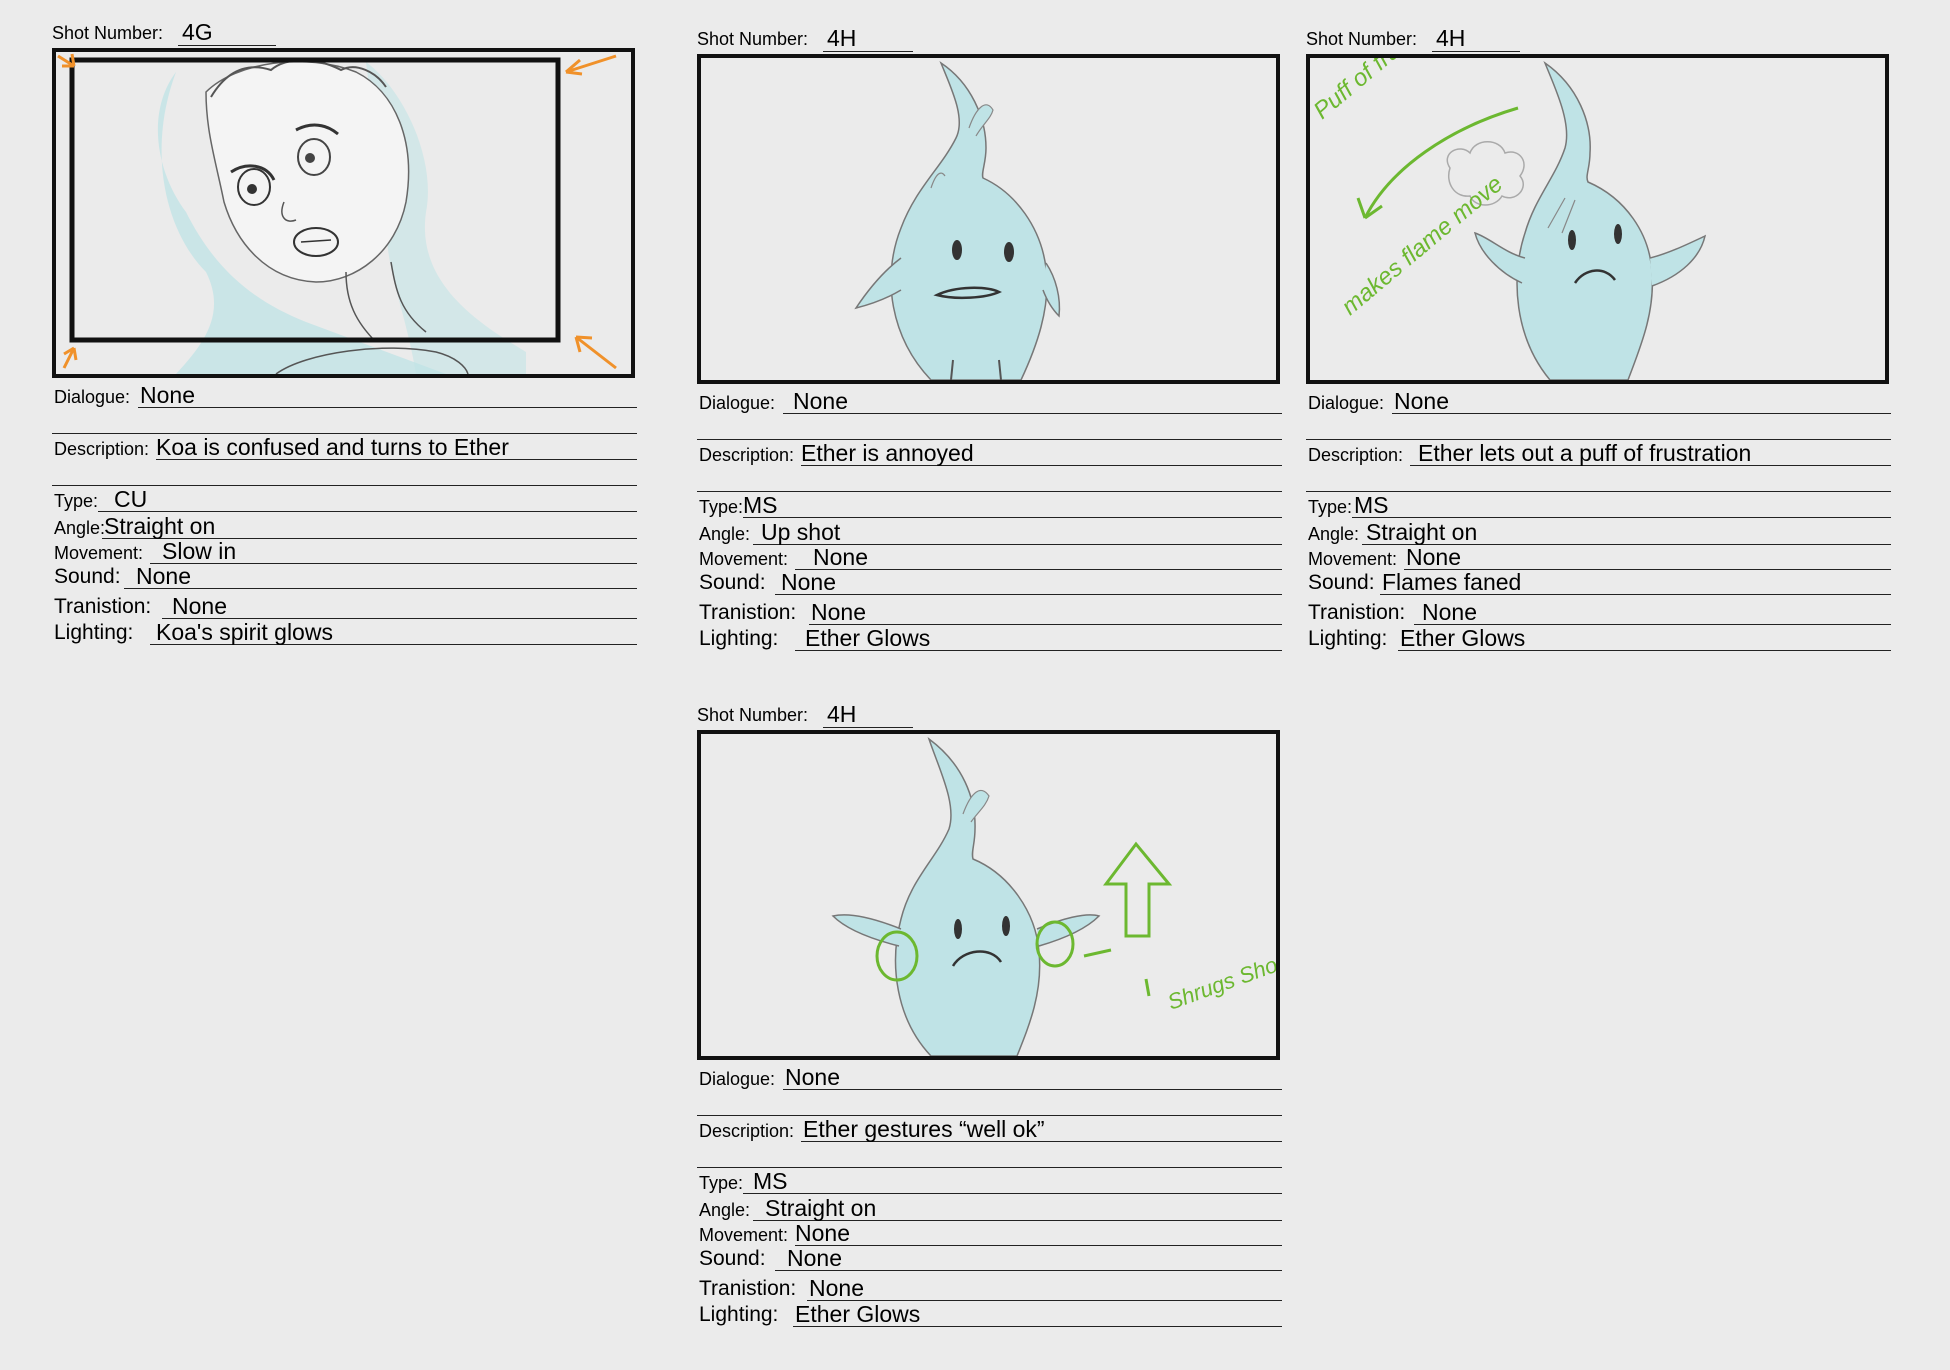  I want to click on description-row: Description: Ether gestures “well ok”, so click(989, 1130).